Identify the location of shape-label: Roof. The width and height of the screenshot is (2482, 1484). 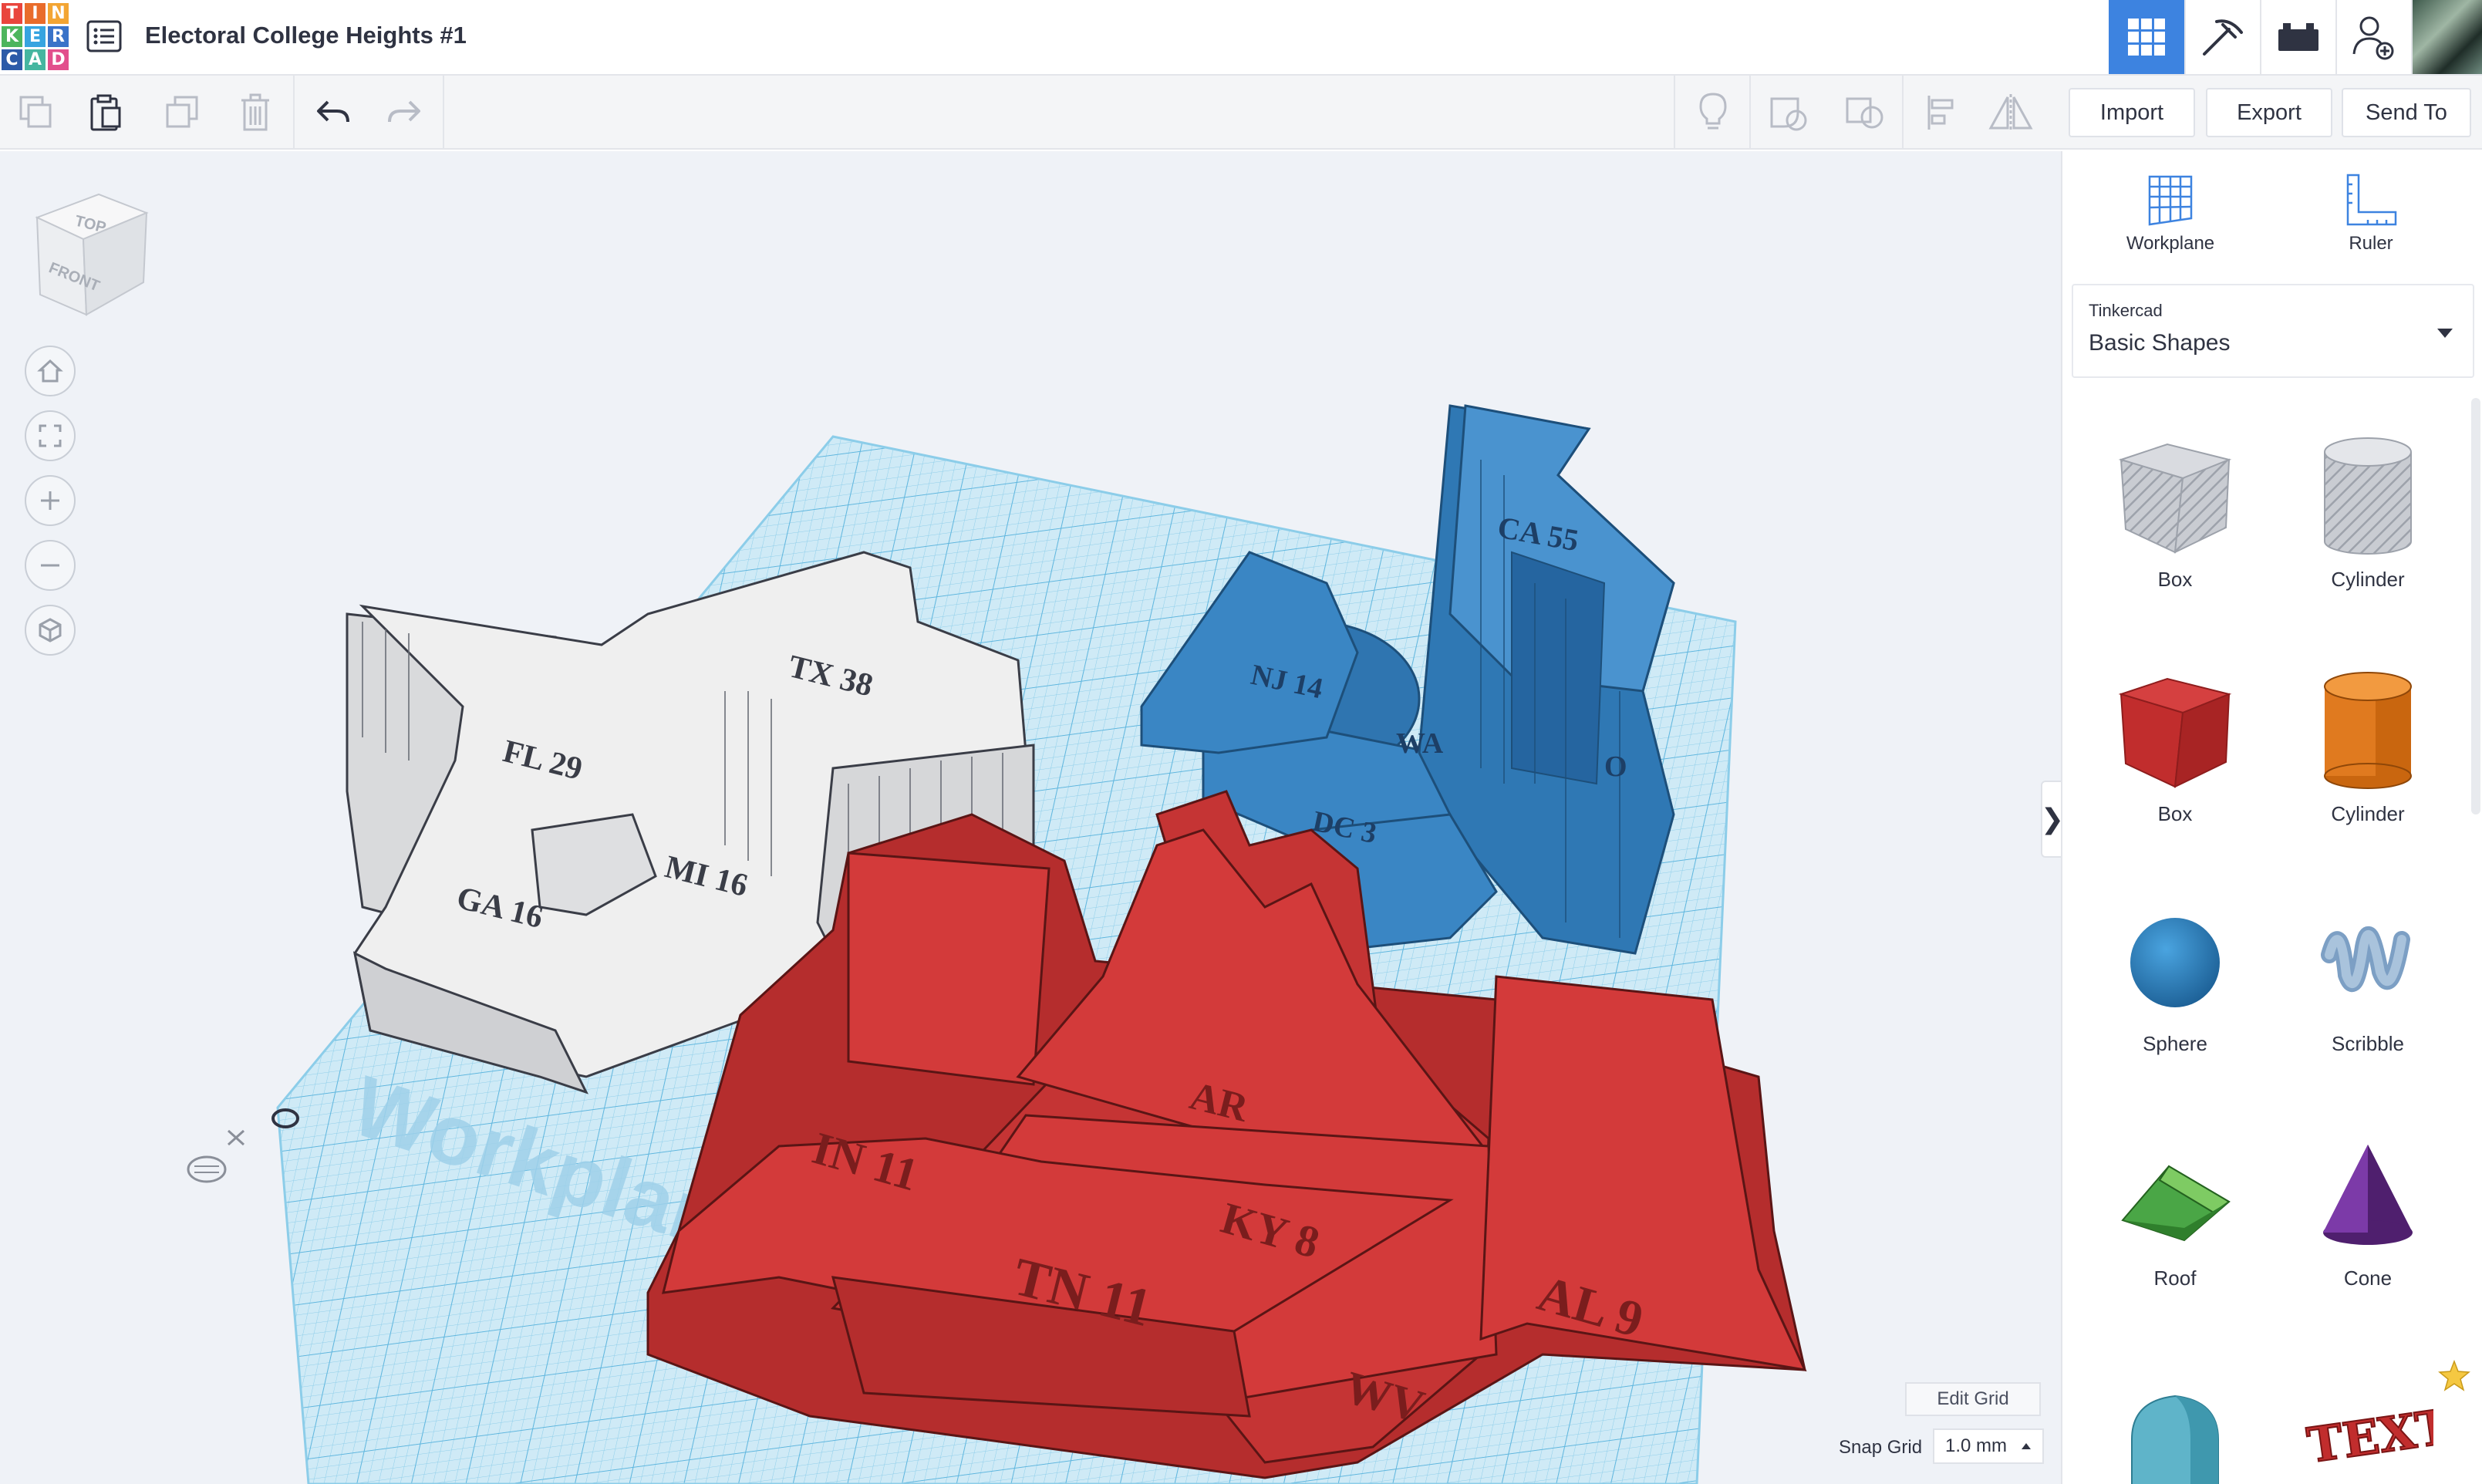
(2175, 1278).